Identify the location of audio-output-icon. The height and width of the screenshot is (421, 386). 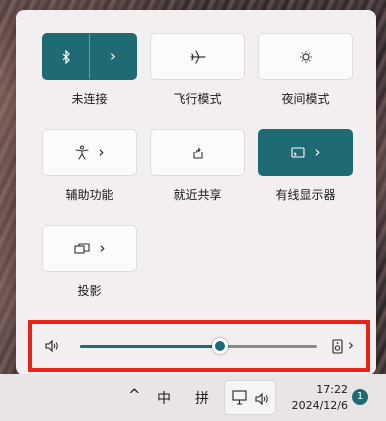
(337, 348).